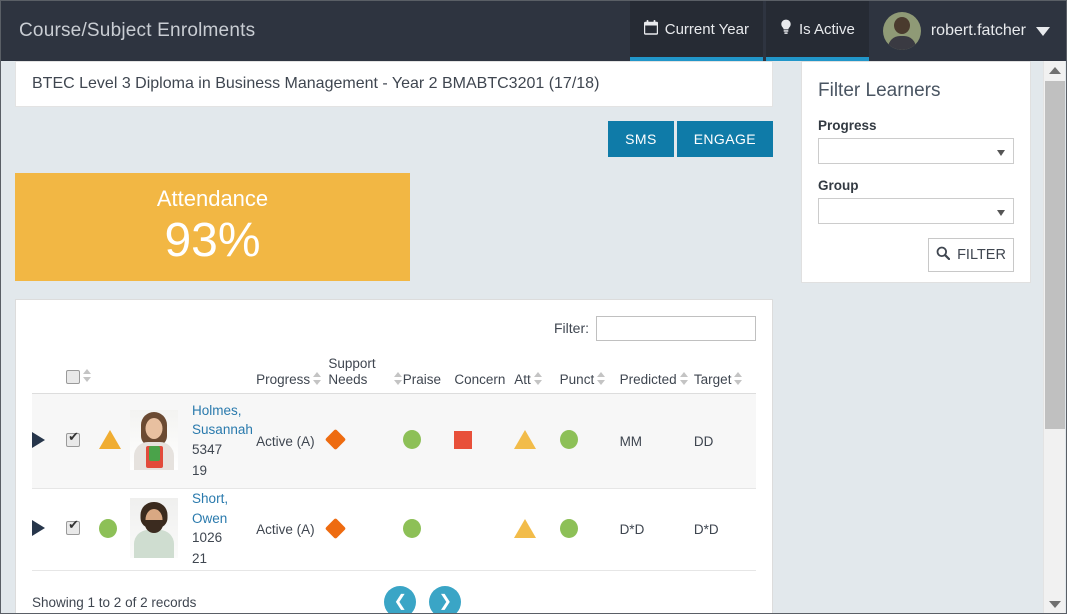 Image resolution: width=1067 pixels, height=614 pixels. Describe the element at coordinates (724, 375) in the screenshot. I see `th-target: Target` at that location.